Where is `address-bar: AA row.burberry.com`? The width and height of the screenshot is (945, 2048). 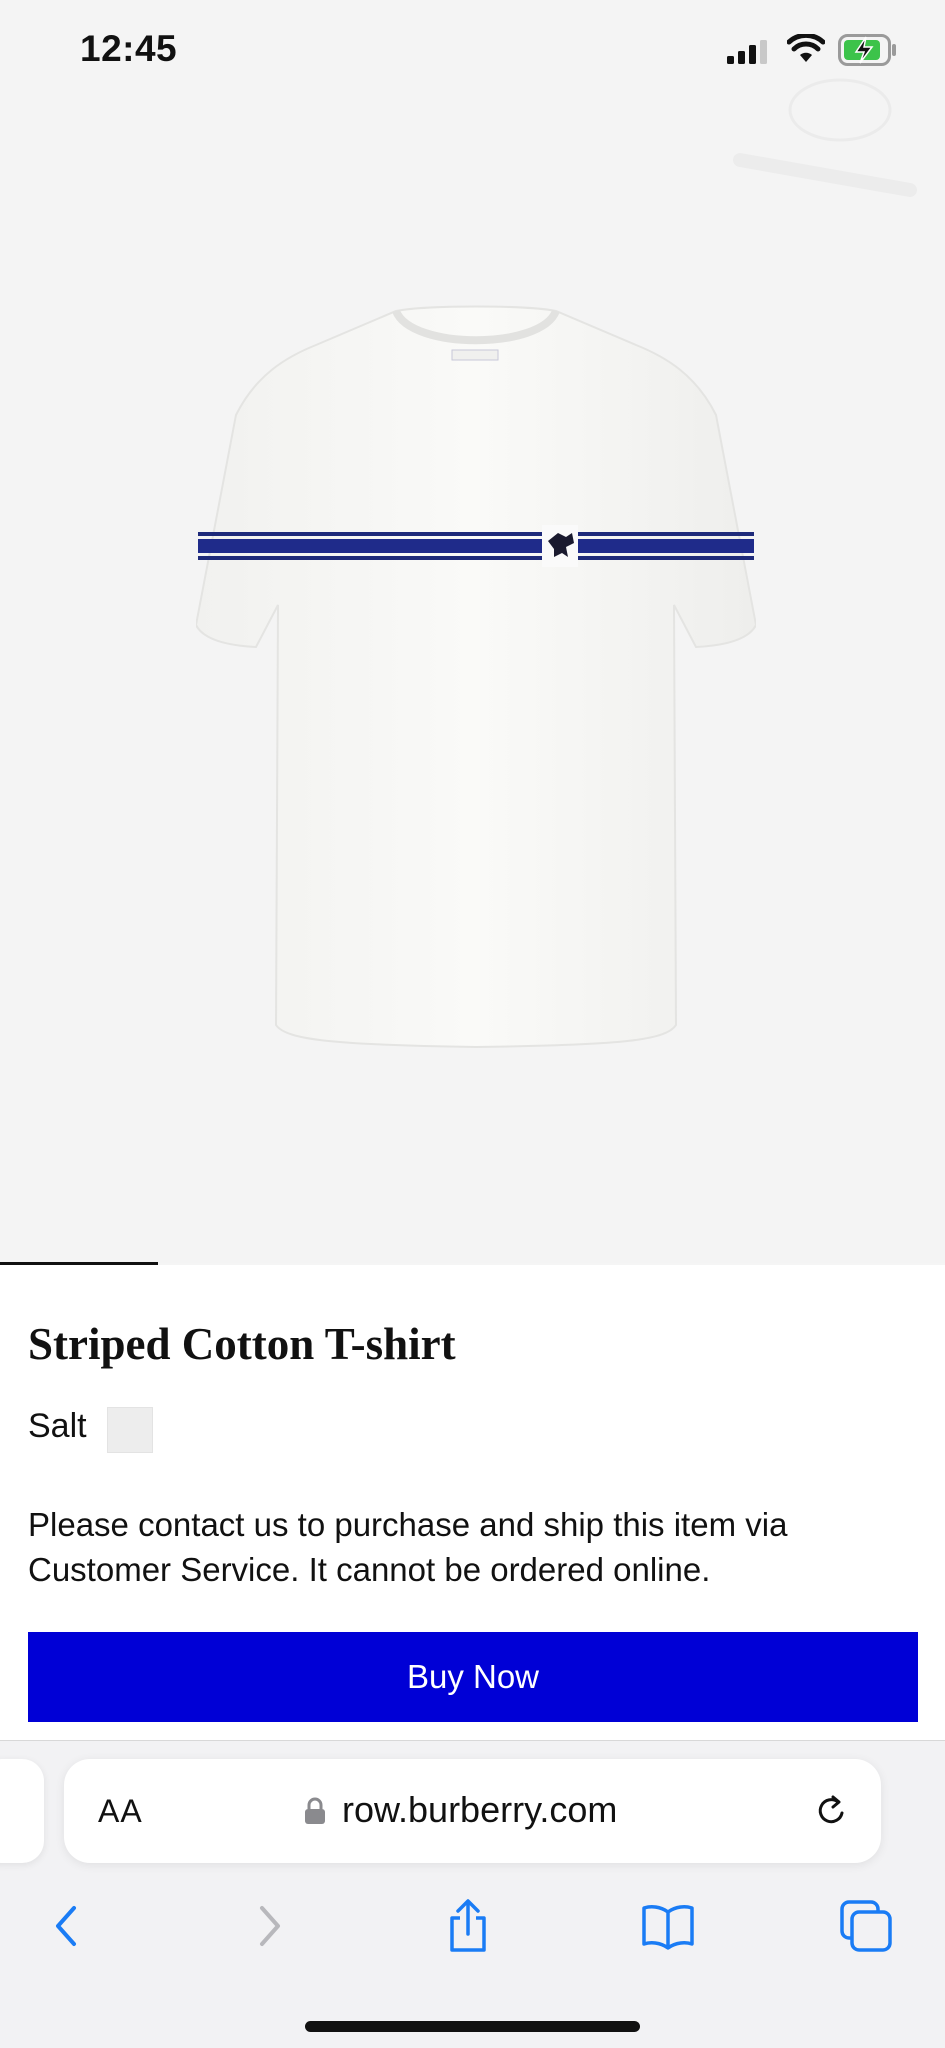 address-bar: AA row.burberry.com is located at coordinates (472, 1811).